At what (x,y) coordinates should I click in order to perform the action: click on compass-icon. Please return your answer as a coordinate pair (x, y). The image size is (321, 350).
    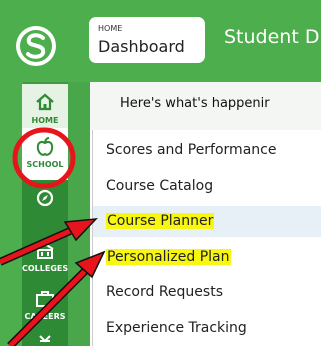
    Looking at the image, I should click on (45, 200).